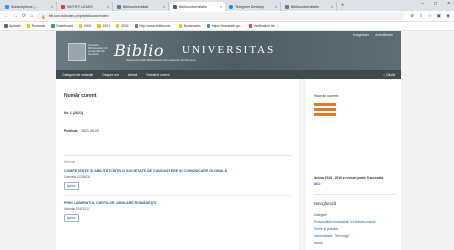 Image resolution: width=454 pixels, height=250 pixels. What do you see at coordinates (354, 109) in the screenshot?
I see `current-issue-badges` at bounding box center [354, 109].